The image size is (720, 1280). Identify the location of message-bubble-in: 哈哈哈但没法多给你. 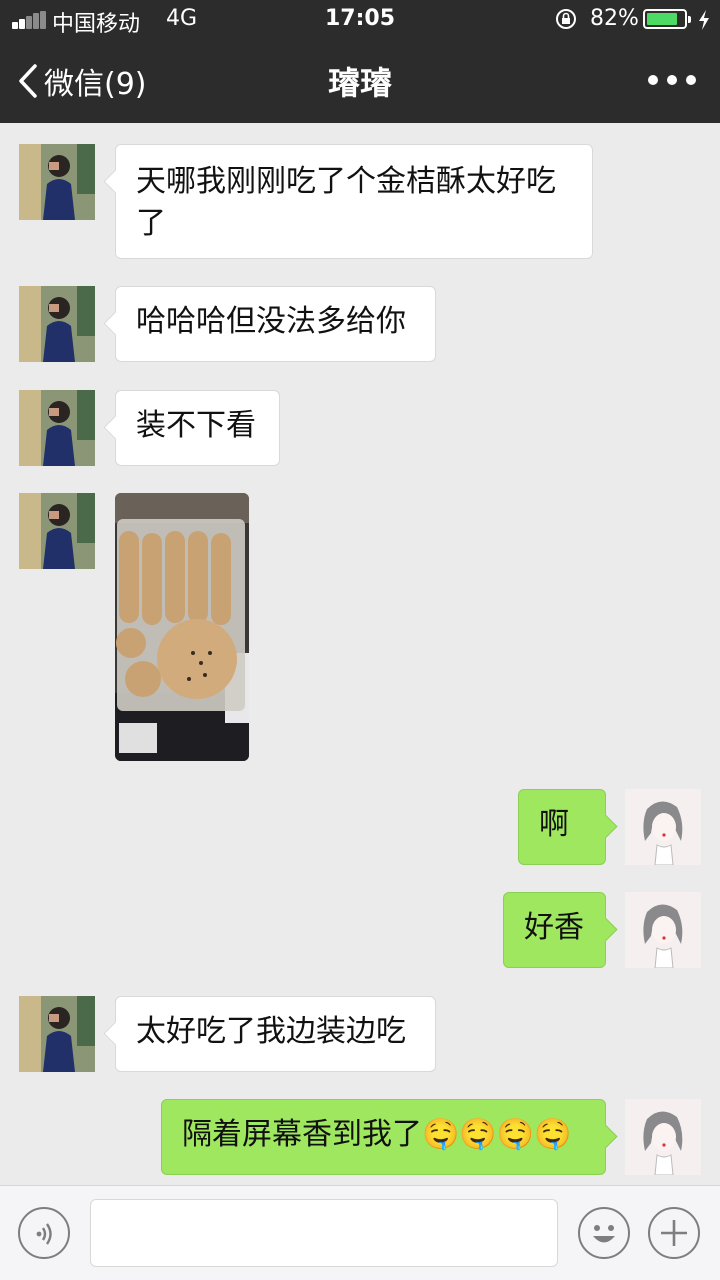
(275, 324).